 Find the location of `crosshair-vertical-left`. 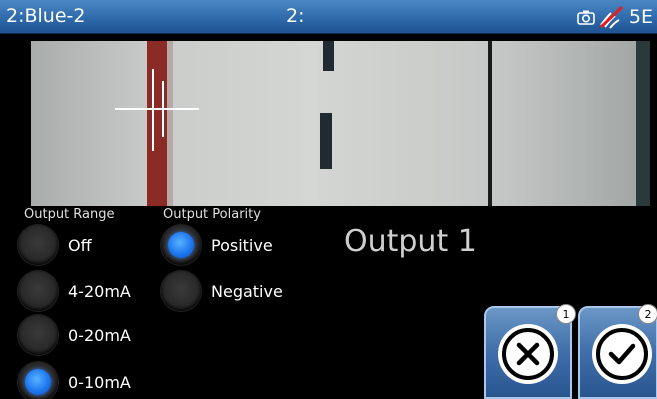

crosshair-vertical-left is located at coordinates (153, 110).